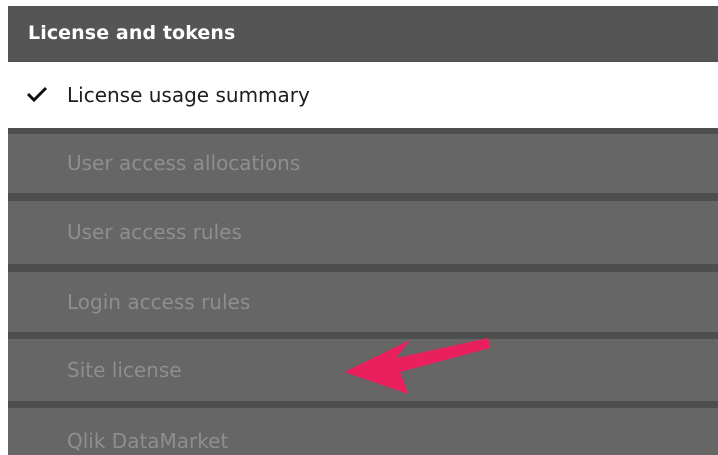  What do you see at coordinates (124, 370) in the screenshot?
I see `menu-item-label: Site license` at bounding box center [124, 370].